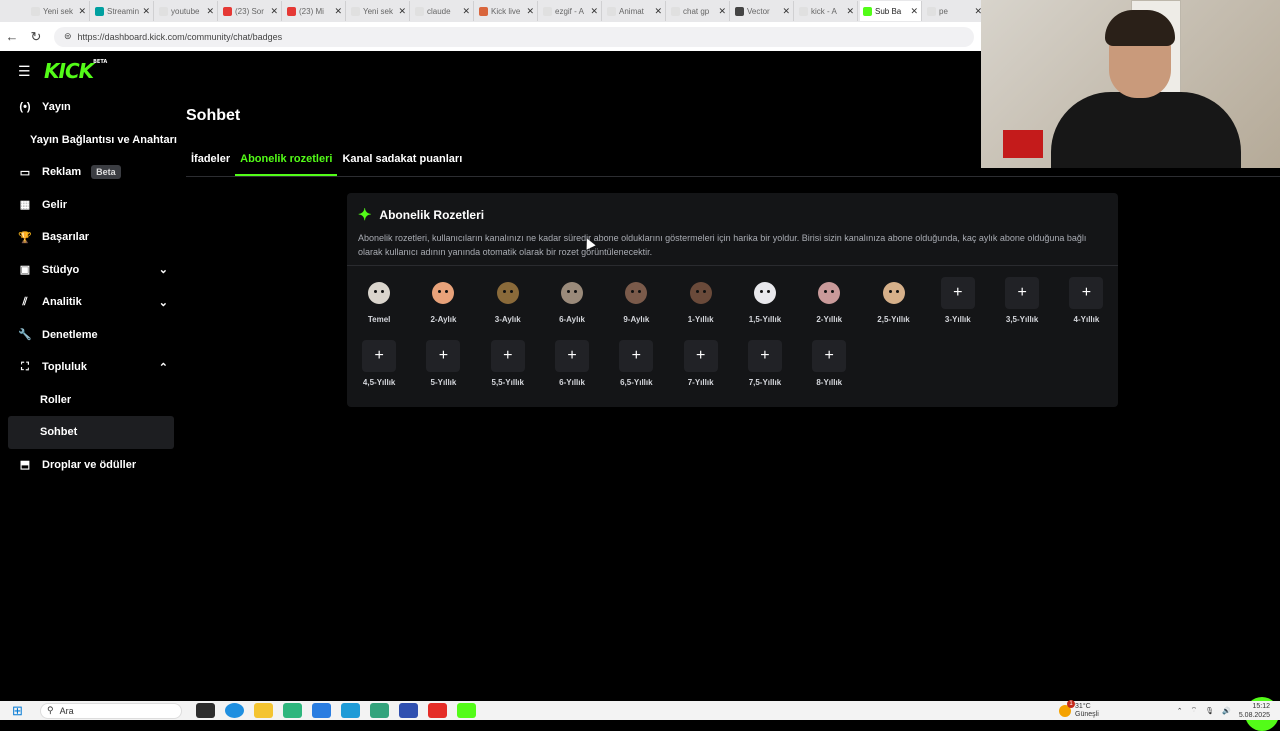 The image size is (1280, 731). Describe the element at coordinates (12, 36) in the screenshot. I see `back-icon: ←` at that location.